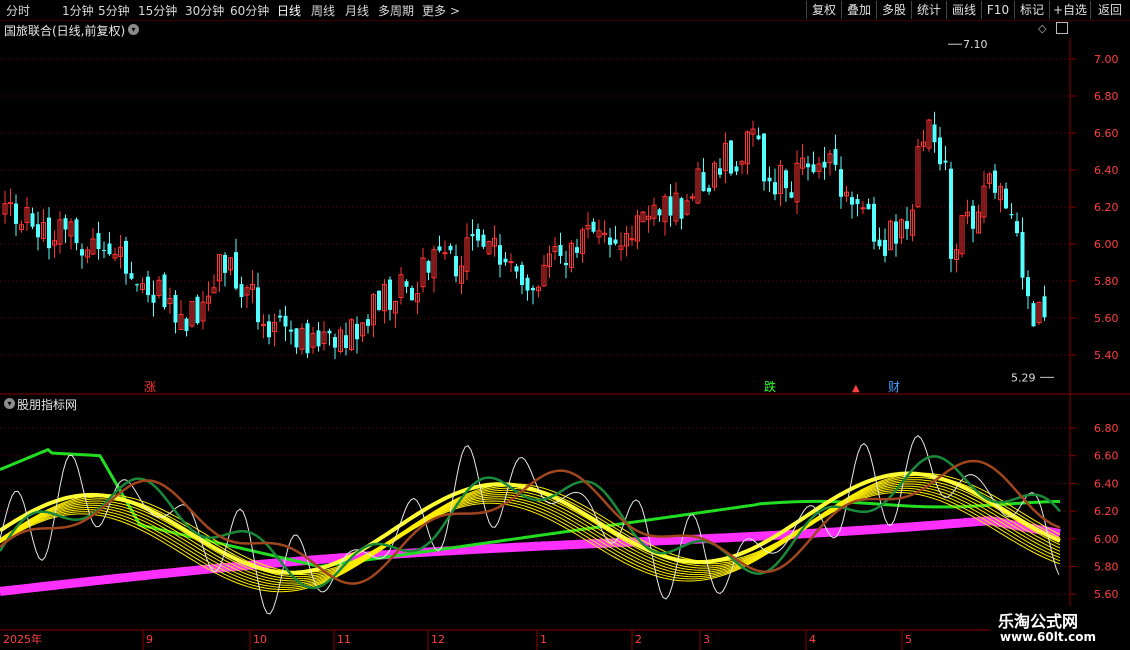 This screenshot has height=650, width=1130. Describe the element at coordinates (1106, 207) in the screenshot. I see `price-tick-label: 6.20` at that location.